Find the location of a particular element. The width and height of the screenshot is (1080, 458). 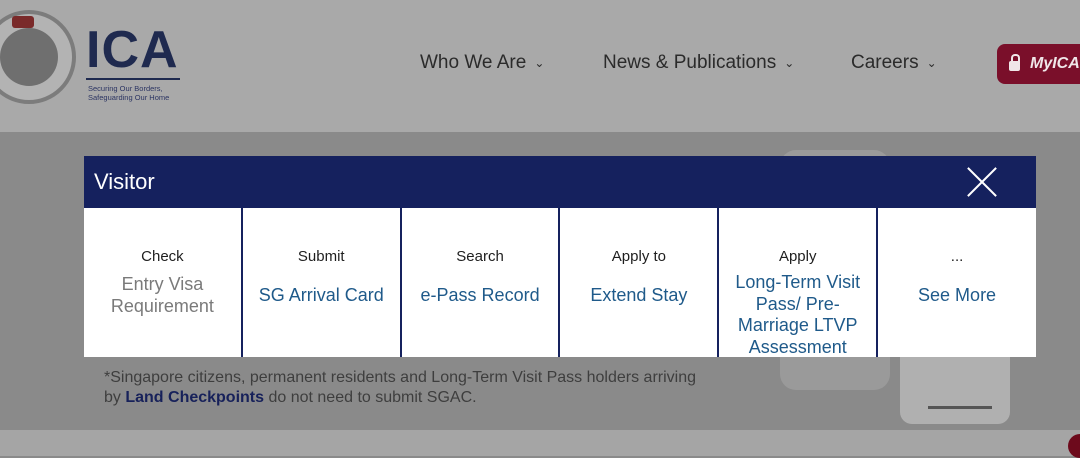

card-verb: Search is located at coordinates (480, 256).